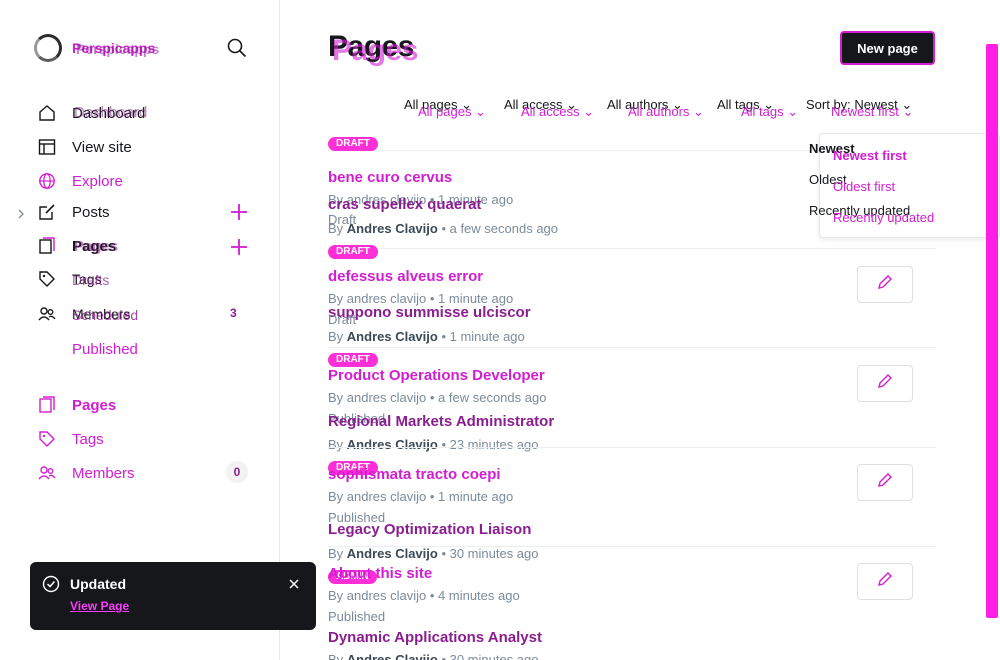  I want to click on sidebar-item-label: Pages, so click(94, 405).